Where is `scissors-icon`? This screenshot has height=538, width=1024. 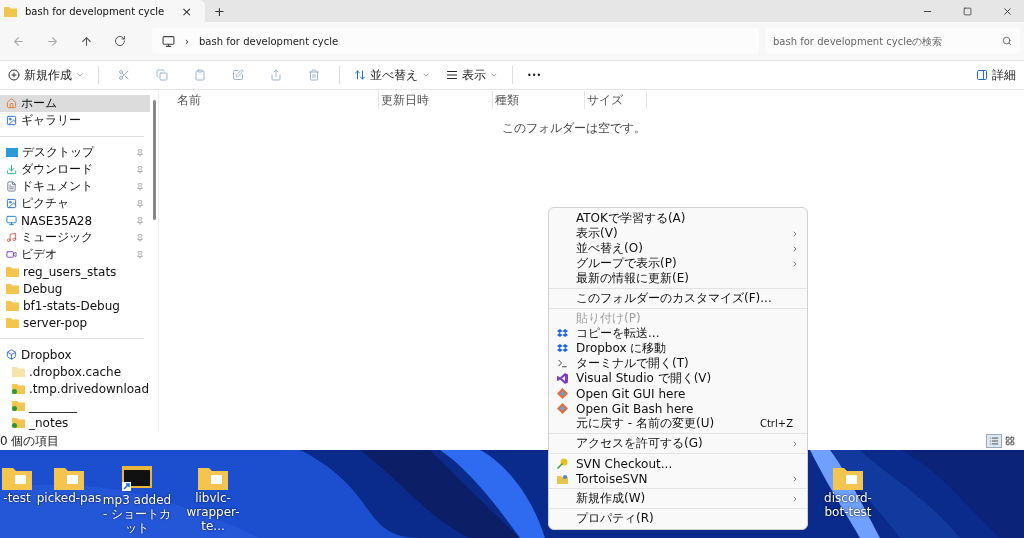 scissors-icon is located at coordinates (124, 75).